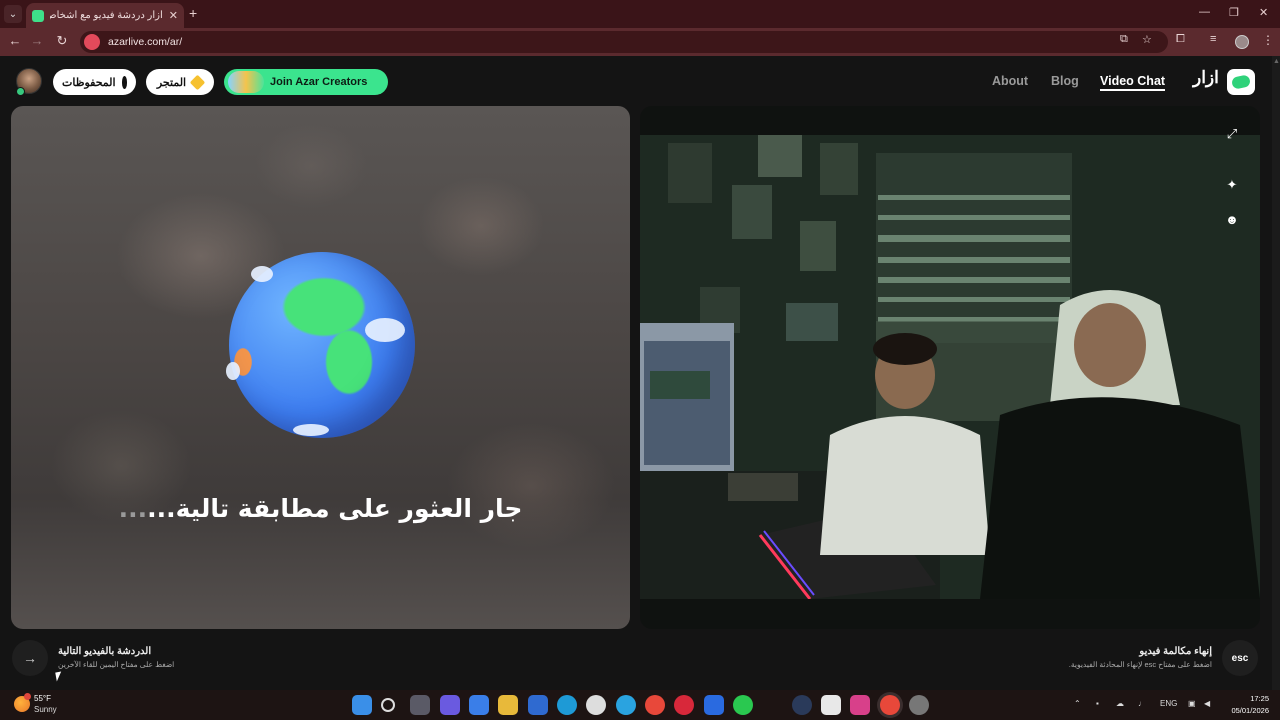 This screenshot has width=1280, height=720. I want to click on start-icon, so click(362, 705).